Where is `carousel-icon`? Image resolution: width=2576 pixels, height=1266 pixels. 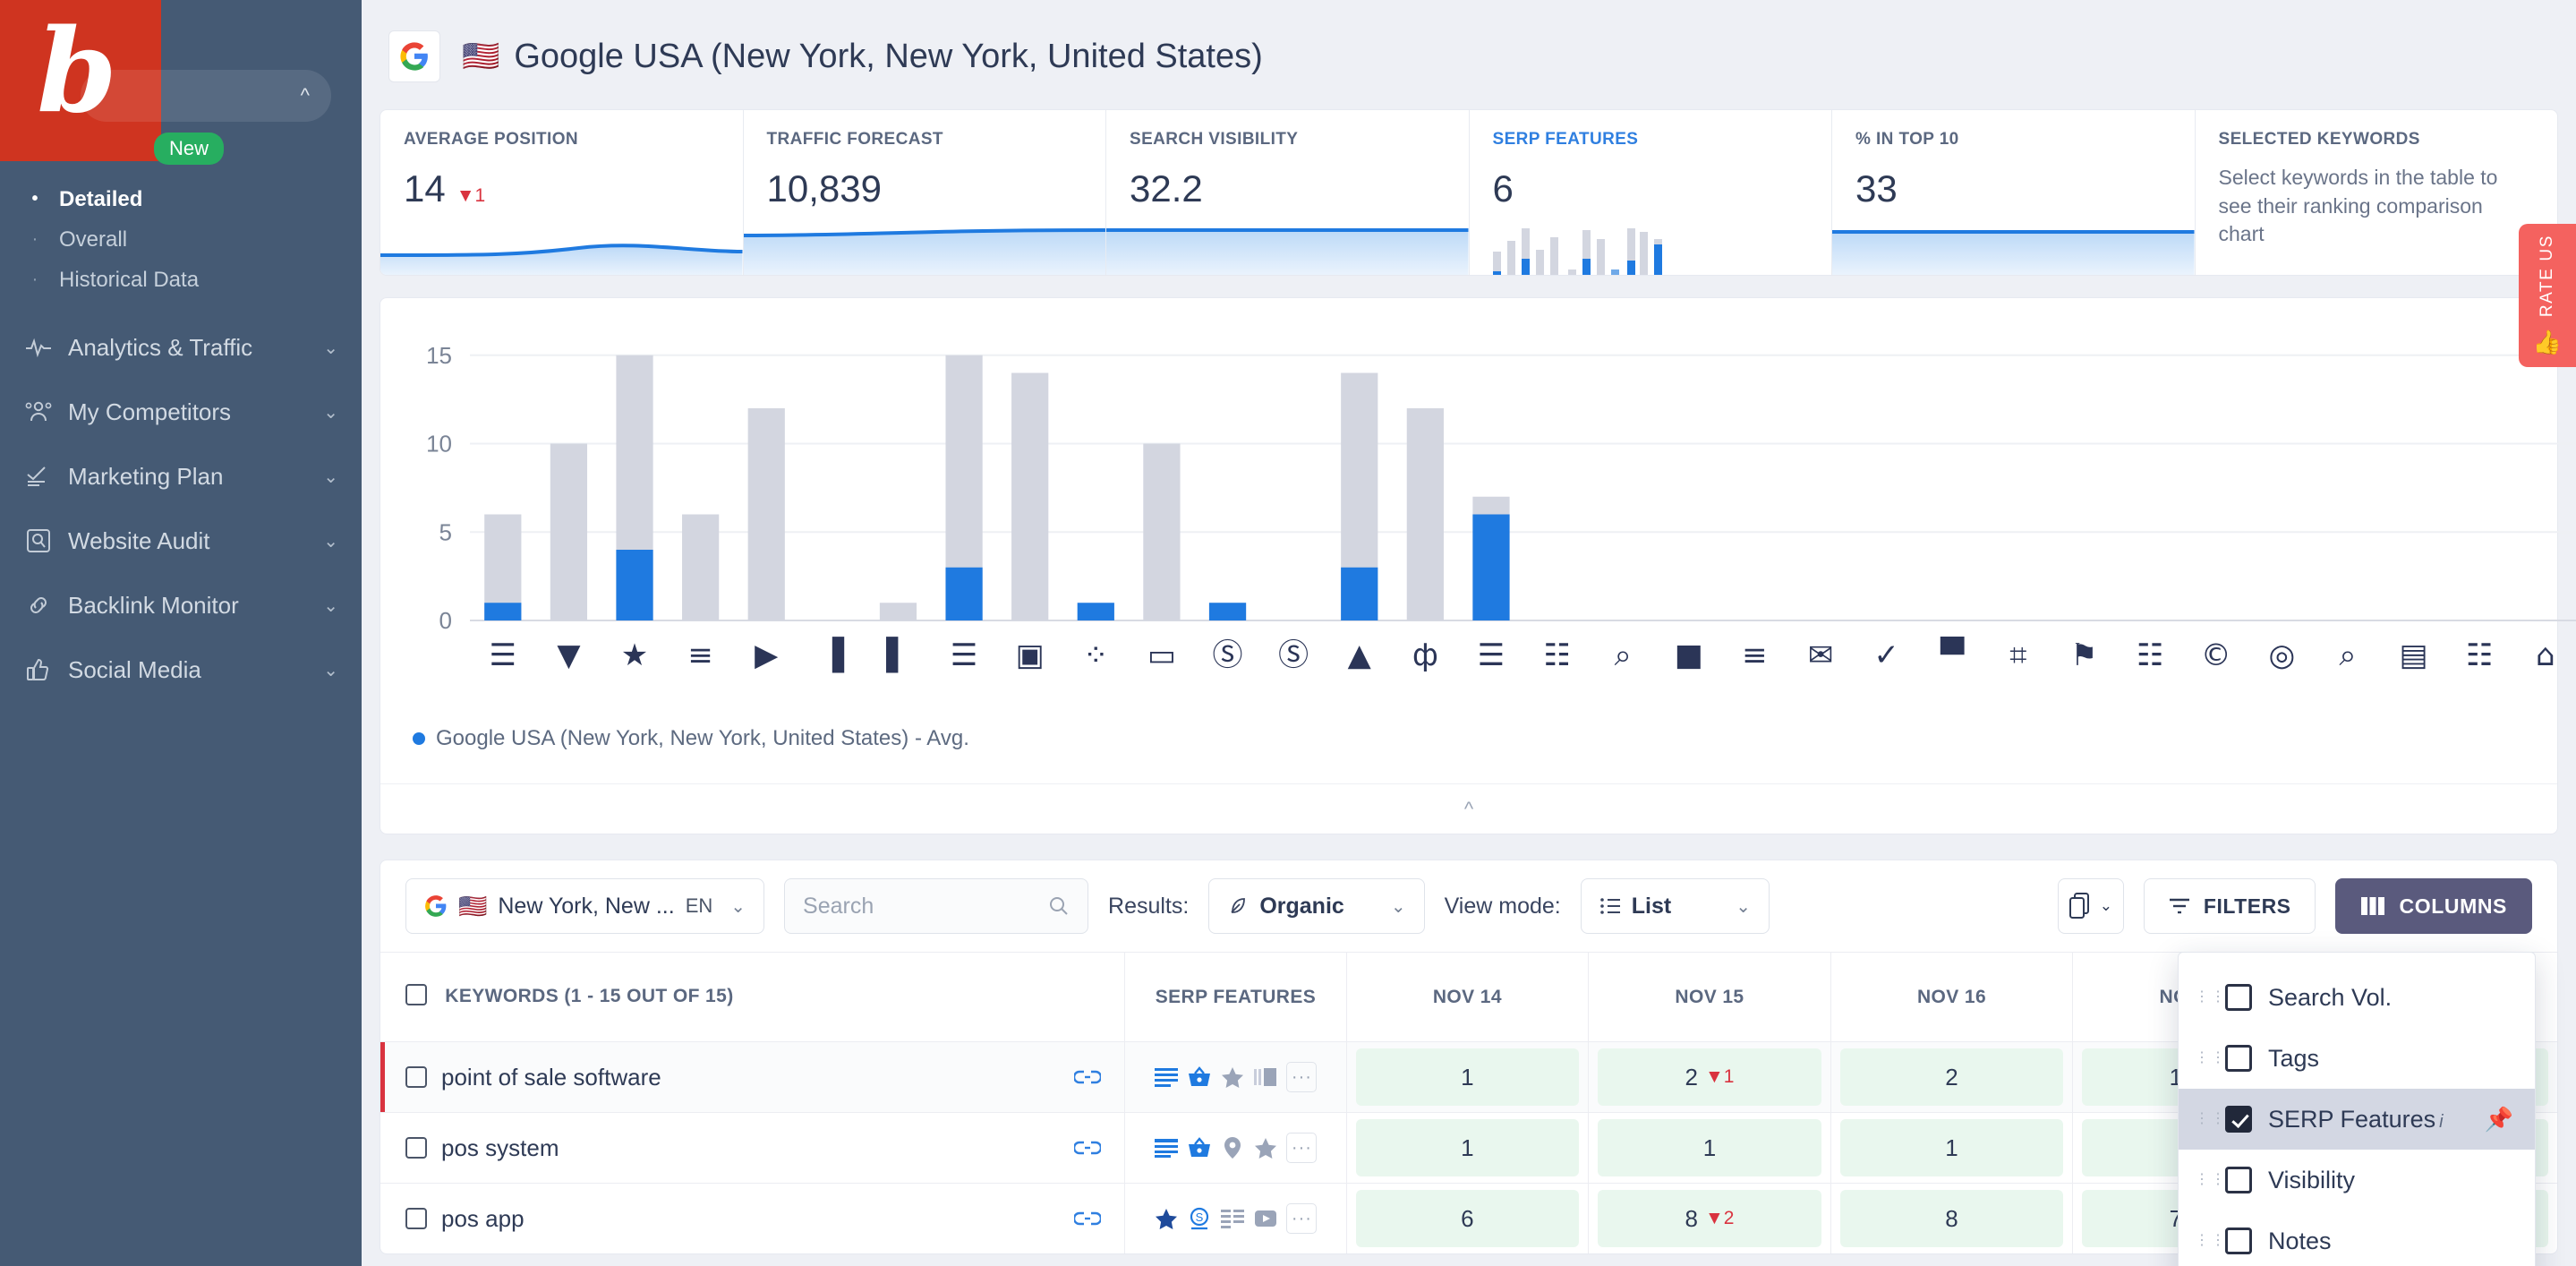 carousel-icon is located at coordinates (1265, 1077).